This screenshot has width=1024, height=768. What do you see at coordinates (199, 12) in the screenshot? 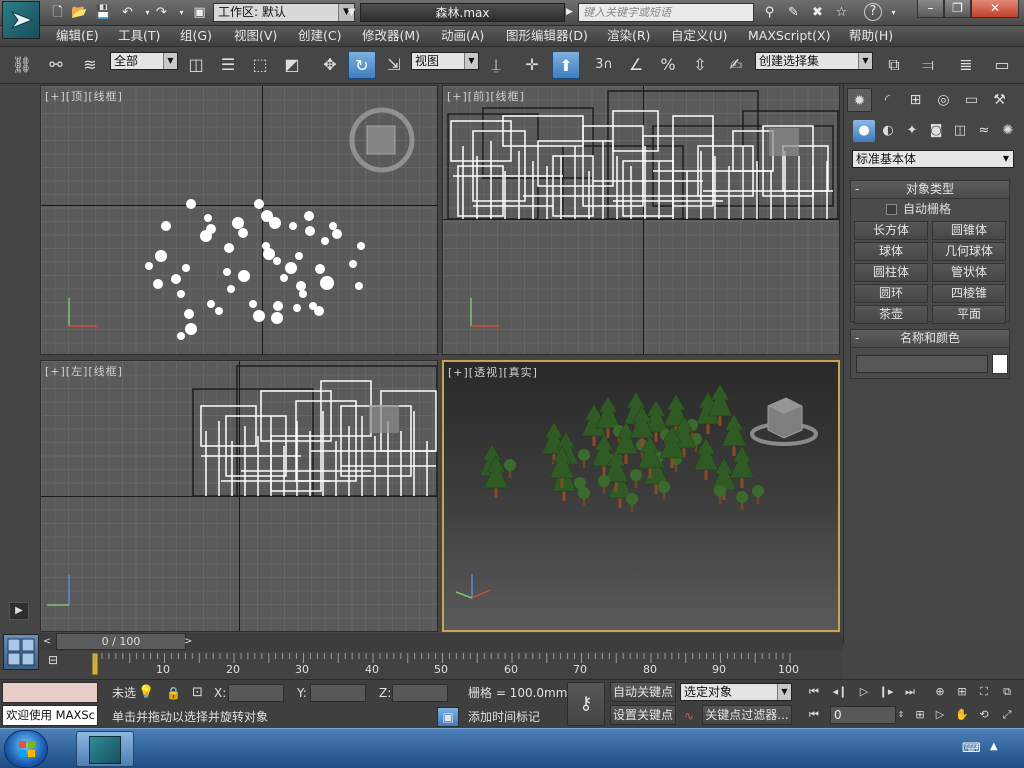
I see `project-folder-icon: ▣` at bounding box center [199, 12].